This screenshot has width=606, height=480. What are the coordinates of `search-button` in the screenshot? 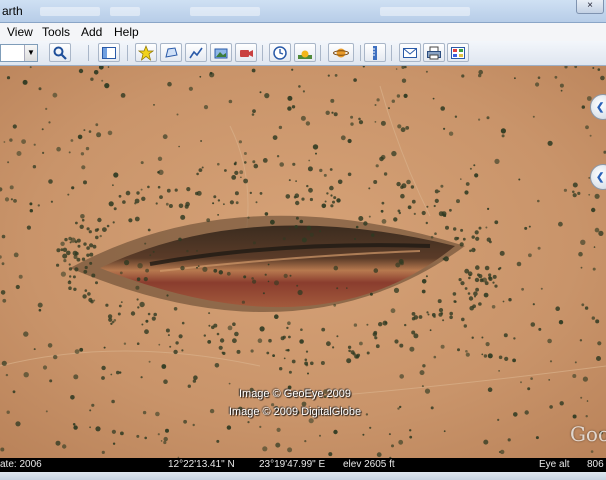 It's located at (60, 52).